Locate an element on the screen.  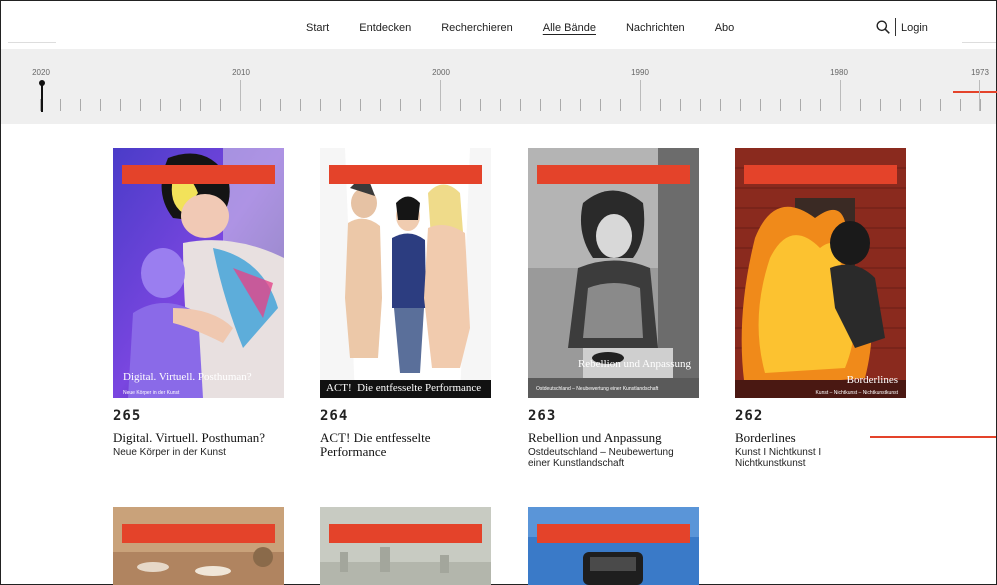
nav-recherchieren: Recherchieren is located at coordinates (477, 28).